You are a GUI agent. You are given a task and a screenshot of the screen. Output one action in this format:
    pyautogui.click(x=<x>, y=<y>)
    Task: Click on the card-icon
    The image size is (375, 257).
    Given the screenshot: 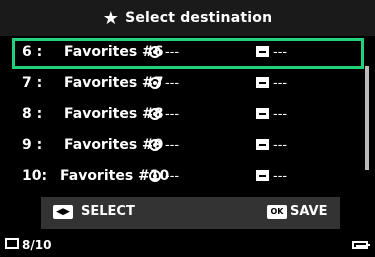 What is the action you would take?
    pyautogui.click(x=12, y=243)
    